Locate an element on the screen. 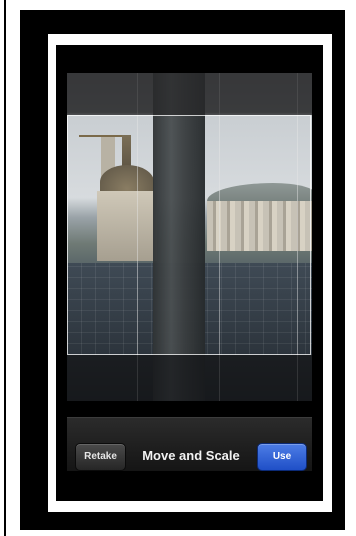 Image resolution: width=356 pixels, height=536 pixels. use-button: Use is located at coordinates (282, 457).